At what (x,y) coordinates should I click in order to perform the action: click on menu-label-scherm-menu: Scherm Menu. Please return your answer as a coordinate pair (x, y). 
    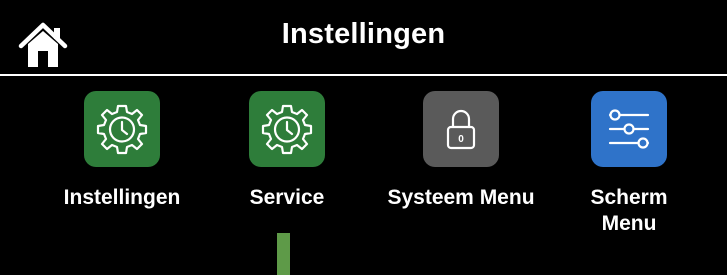
    Looking at the image, I should click on (629, 210).